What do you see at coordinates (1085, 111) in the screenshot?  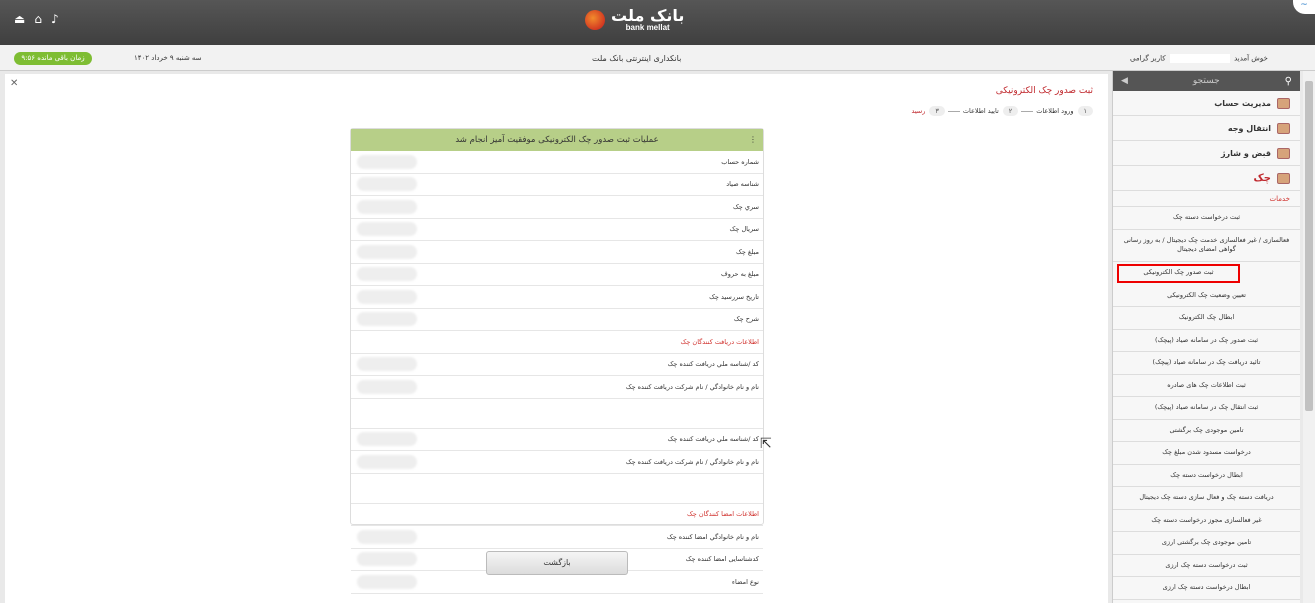 I see `step-number: ۱` at bounding box center [1085, 111].